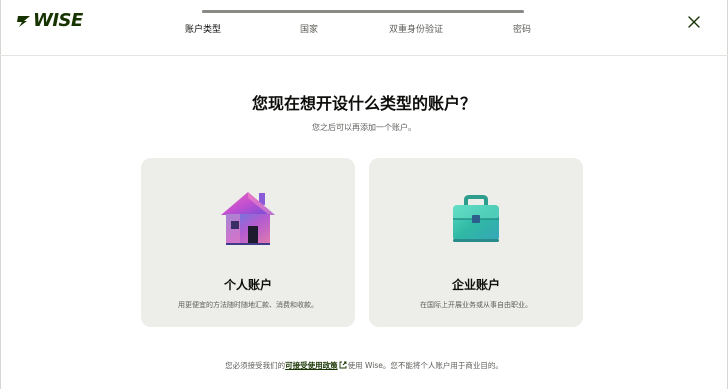 This screenshot has height=389, width=728. What do you see at coordinates (363, 11) in the screenshot?
I see `stepper-progress-bar` at bounding box center [363, 11].